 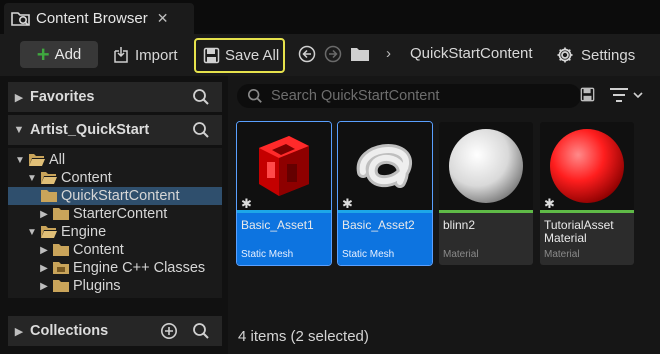 I want to click on settings-button: Settings, so click(x=595, y=55).